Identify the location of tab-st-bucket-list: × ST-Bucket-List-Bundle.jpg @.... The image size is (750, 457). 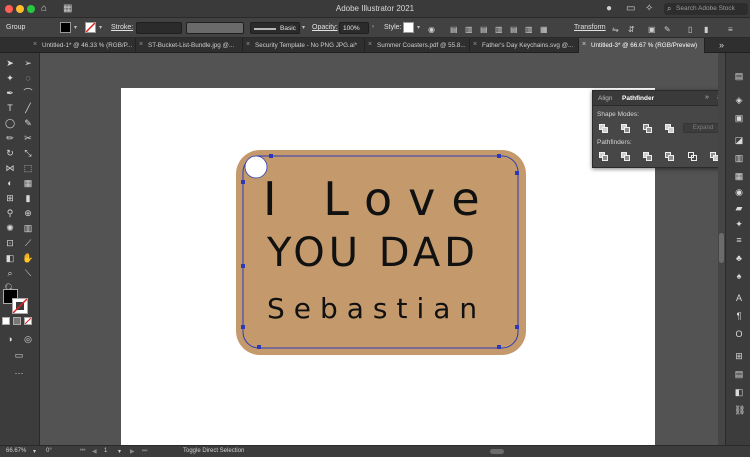
(189, 45).